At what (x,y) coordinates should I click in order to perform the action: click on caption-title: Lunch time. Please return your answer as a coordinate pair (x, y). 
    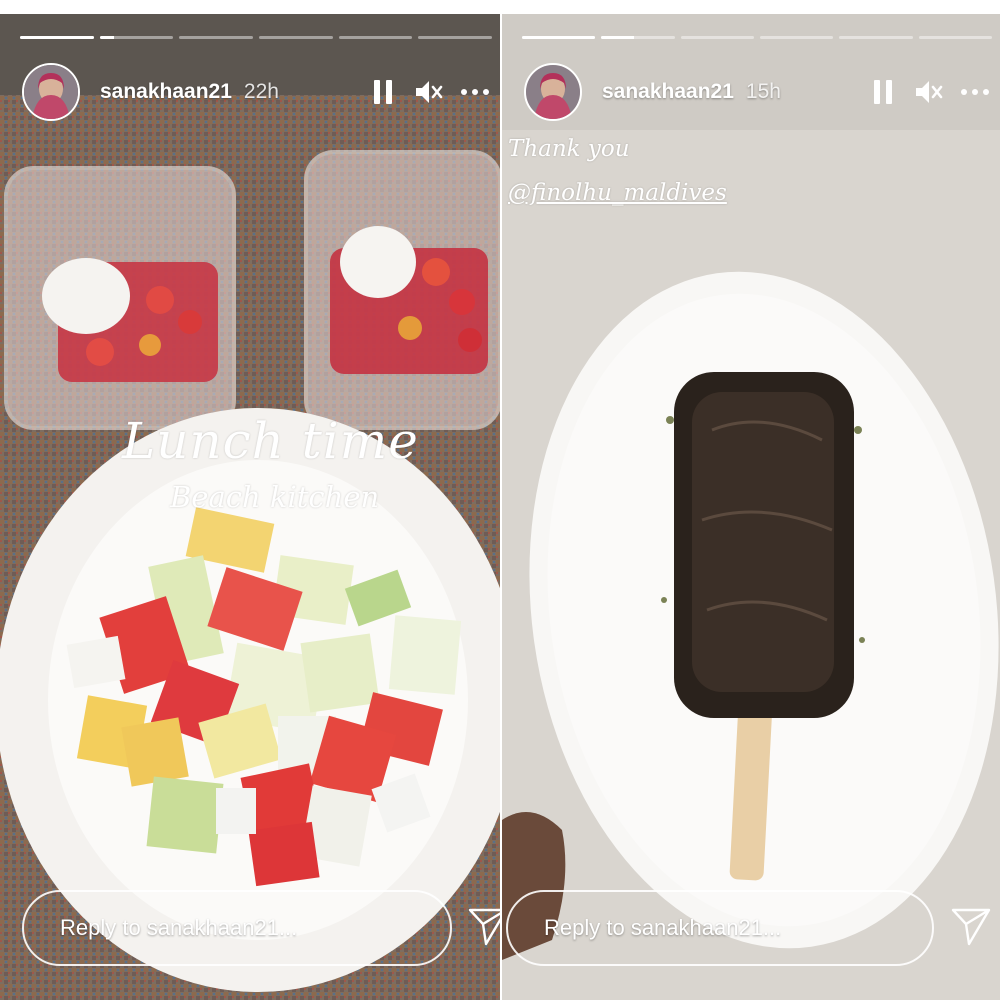
    Looking at the image, I should click on (270, 441).